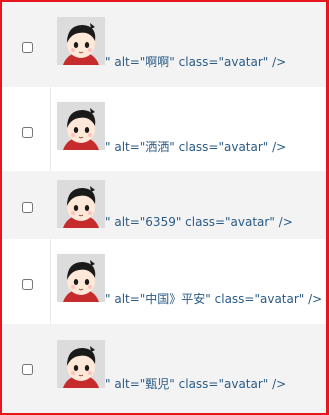 Image resolution: width=329 pixels, height=415 pixels. I want to click on avatar-code-text: " alt="甄児" class="avatar" />, so click(196, 384).